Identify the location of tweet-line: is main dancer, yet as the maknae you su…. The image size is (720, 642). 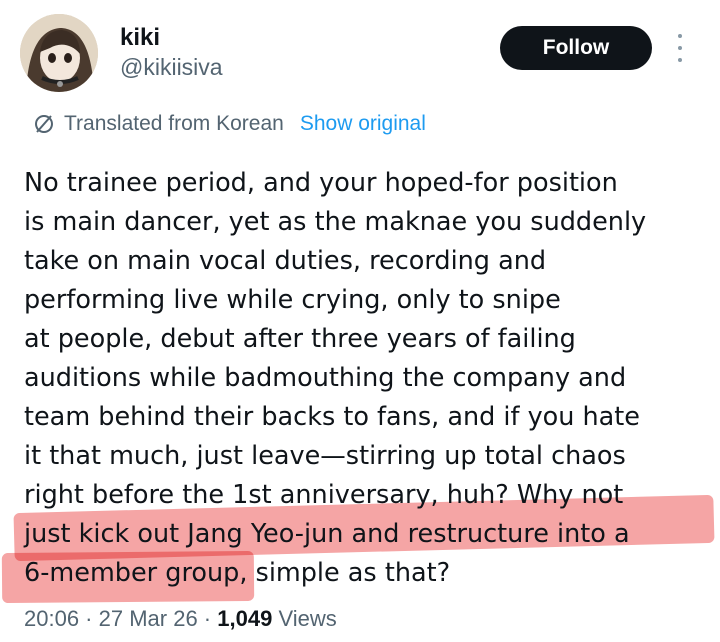
(335, 222).